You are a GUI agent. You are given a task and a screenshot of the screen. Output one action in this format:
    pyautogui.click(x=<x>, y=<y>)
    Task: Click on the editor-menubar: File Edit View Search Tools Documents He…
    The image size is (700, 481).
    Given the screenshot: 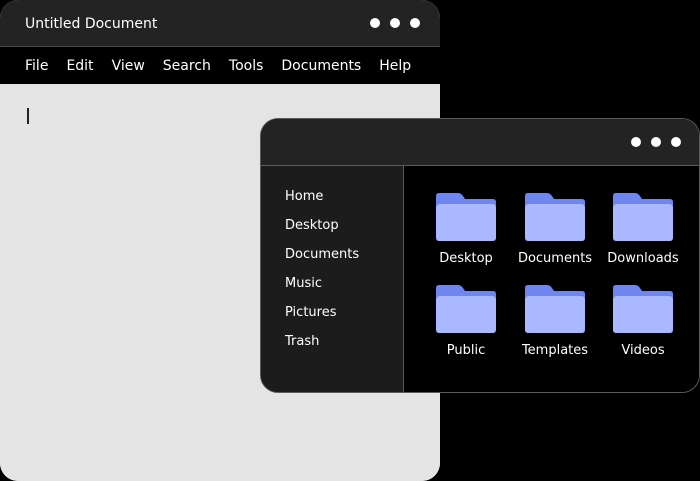 What is the action you would take?
    pyautogui.click(x=220, y=65)
    